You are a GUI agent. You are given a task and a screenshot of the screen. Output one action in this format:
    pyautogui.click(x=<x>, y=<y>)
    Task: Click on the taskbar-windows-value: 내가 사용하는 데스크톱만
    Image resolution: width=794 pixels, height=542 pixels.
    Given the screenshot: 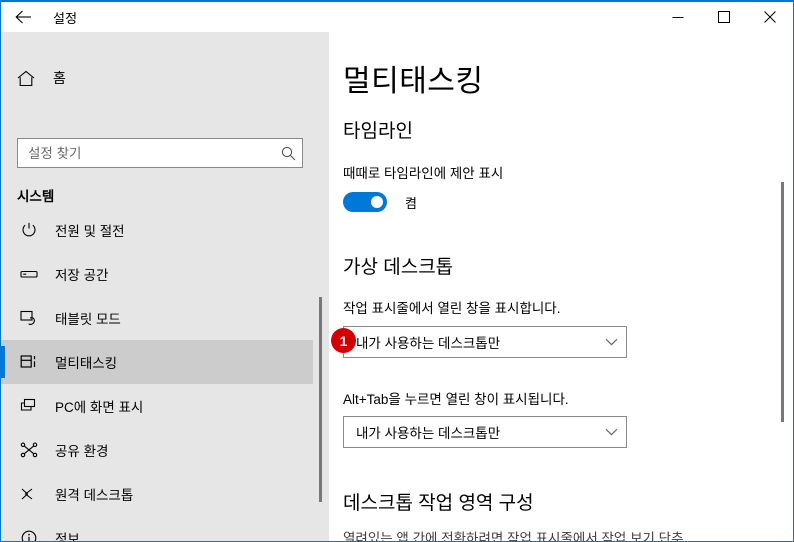 What is the action you would take?
    pyautogui.click(x=428, y=343)
    